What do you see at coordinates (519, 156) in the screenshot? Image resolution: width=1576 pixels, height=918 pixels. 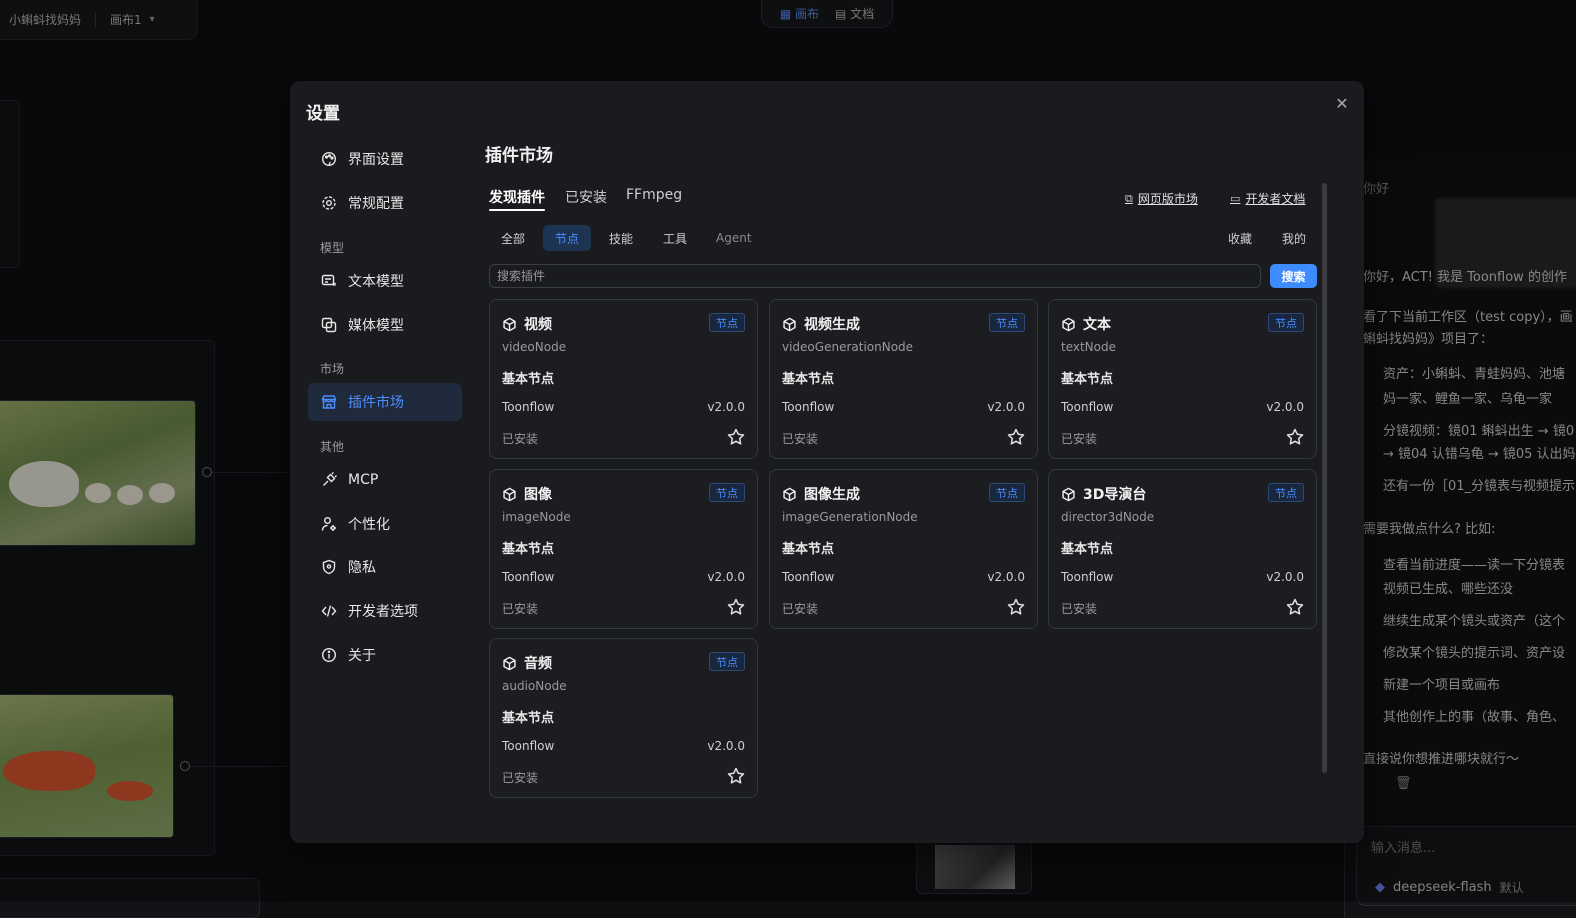 I see `content-title: 插件市场` at bounding box center [519, 156].